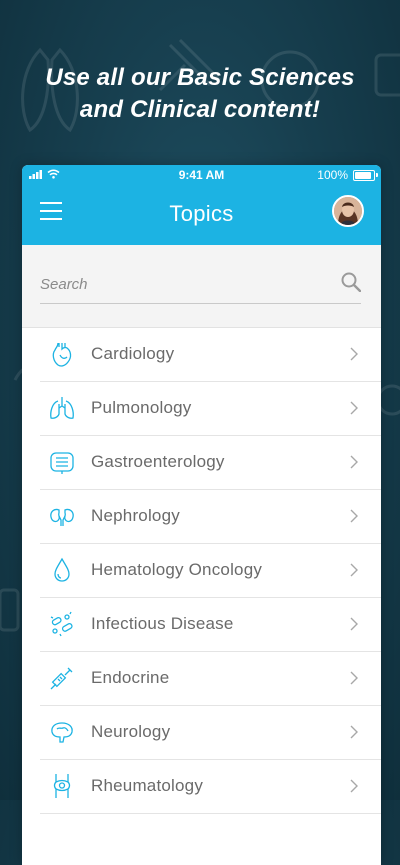 This screenshot has width=400, height=865. I want to click on headline-line-2: and Clinical content!, so click(200, 109).